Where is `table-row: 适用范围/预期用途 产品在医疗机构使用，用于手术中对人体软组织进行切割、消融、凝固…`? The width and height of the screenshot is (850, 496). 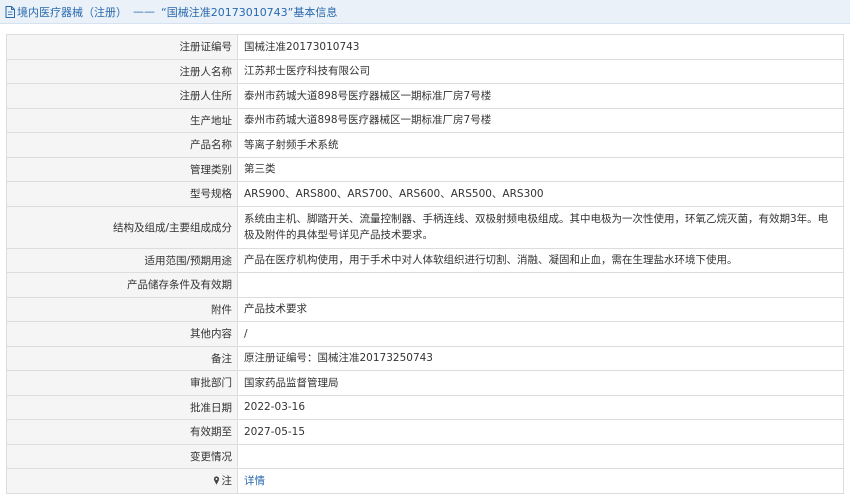
table-row: 适用范围/预期用途 产品在医疗机构使用，用于手术中对人体软组织进行切割、消融、凝固… is located at coordinates (425, 260).